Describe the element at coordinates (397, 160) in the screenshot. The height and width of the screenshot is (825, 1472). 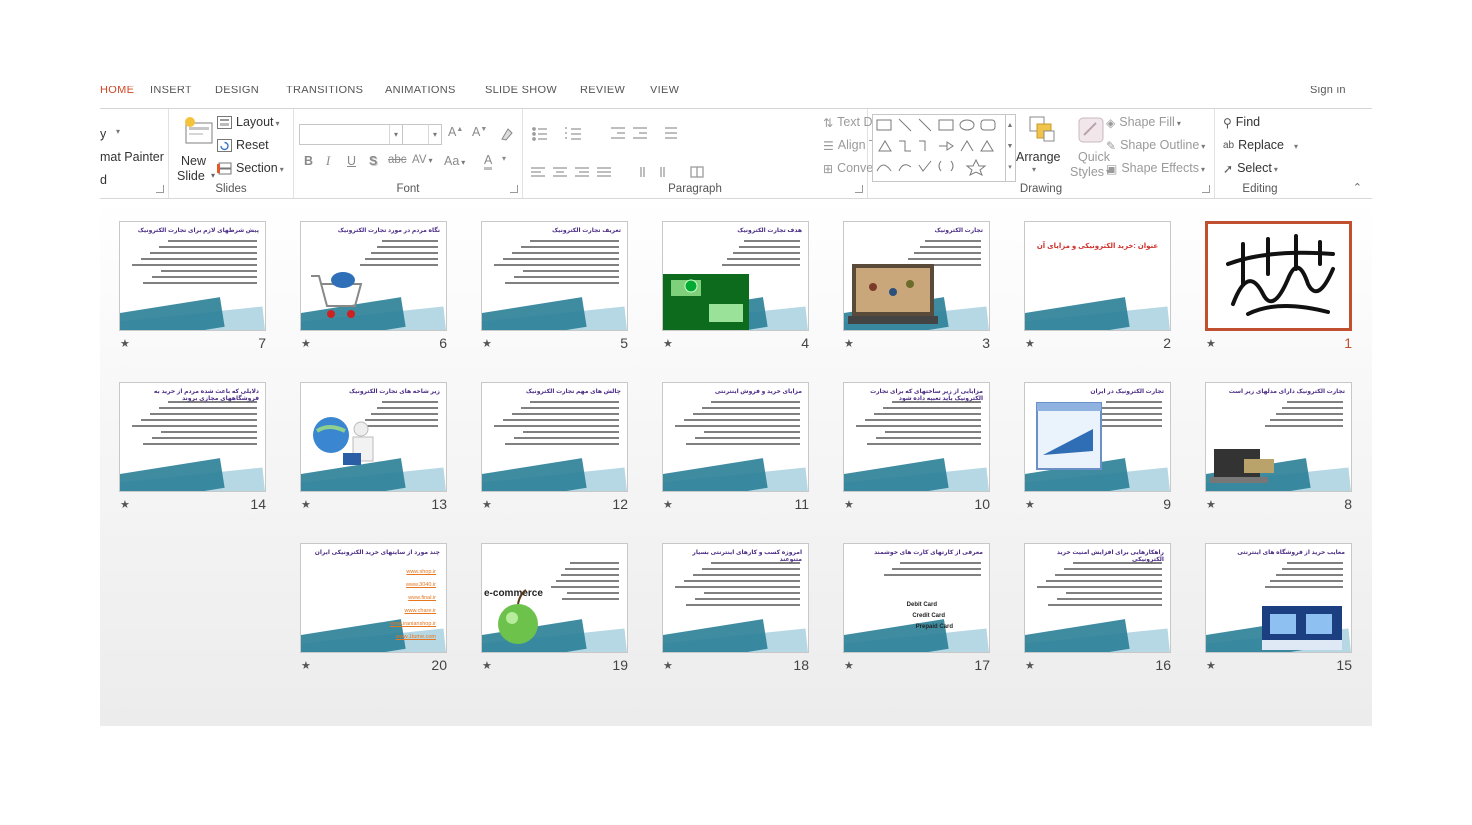
I see `strikethrough-button: abc` at that location.